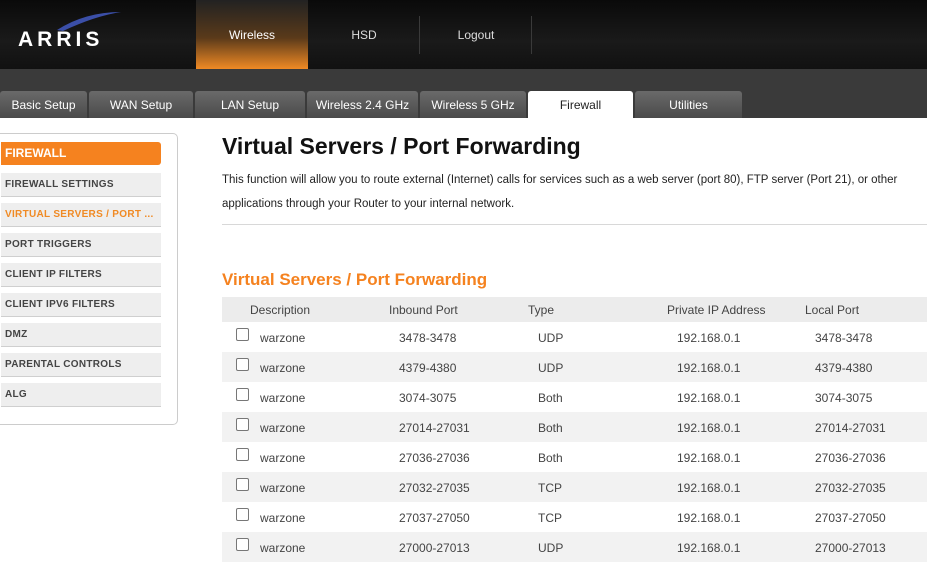 The height and width of the screenshot is (583, 927). I want to click on tab-label: Basic Setup, so click(43, 104).